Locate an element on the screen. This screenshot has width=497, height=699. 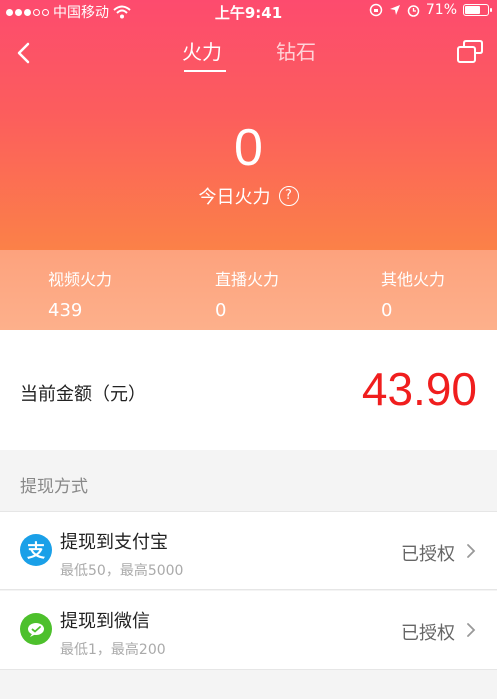
method-limits: 最低50，最高5000 is located at coordinates (122, 571).